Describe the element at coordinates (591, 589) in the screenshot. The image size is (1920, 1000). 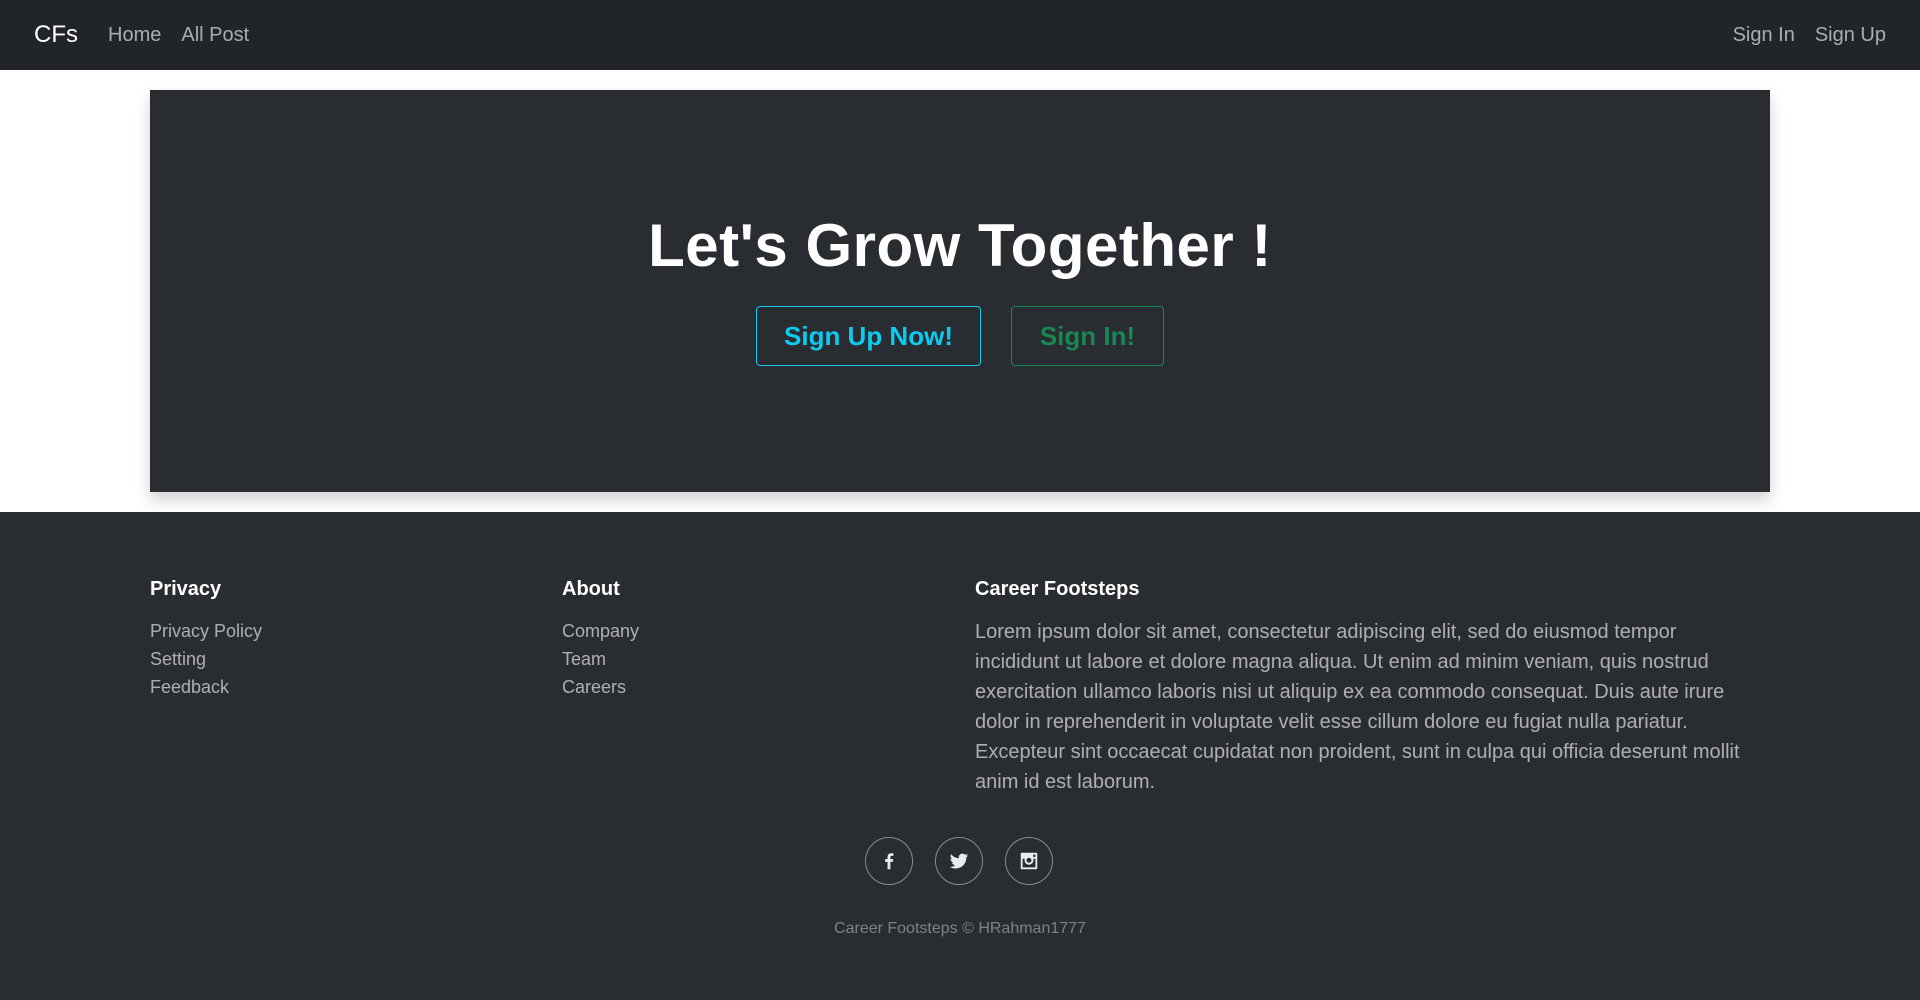
I see `footer-about-heading: About` at that location.